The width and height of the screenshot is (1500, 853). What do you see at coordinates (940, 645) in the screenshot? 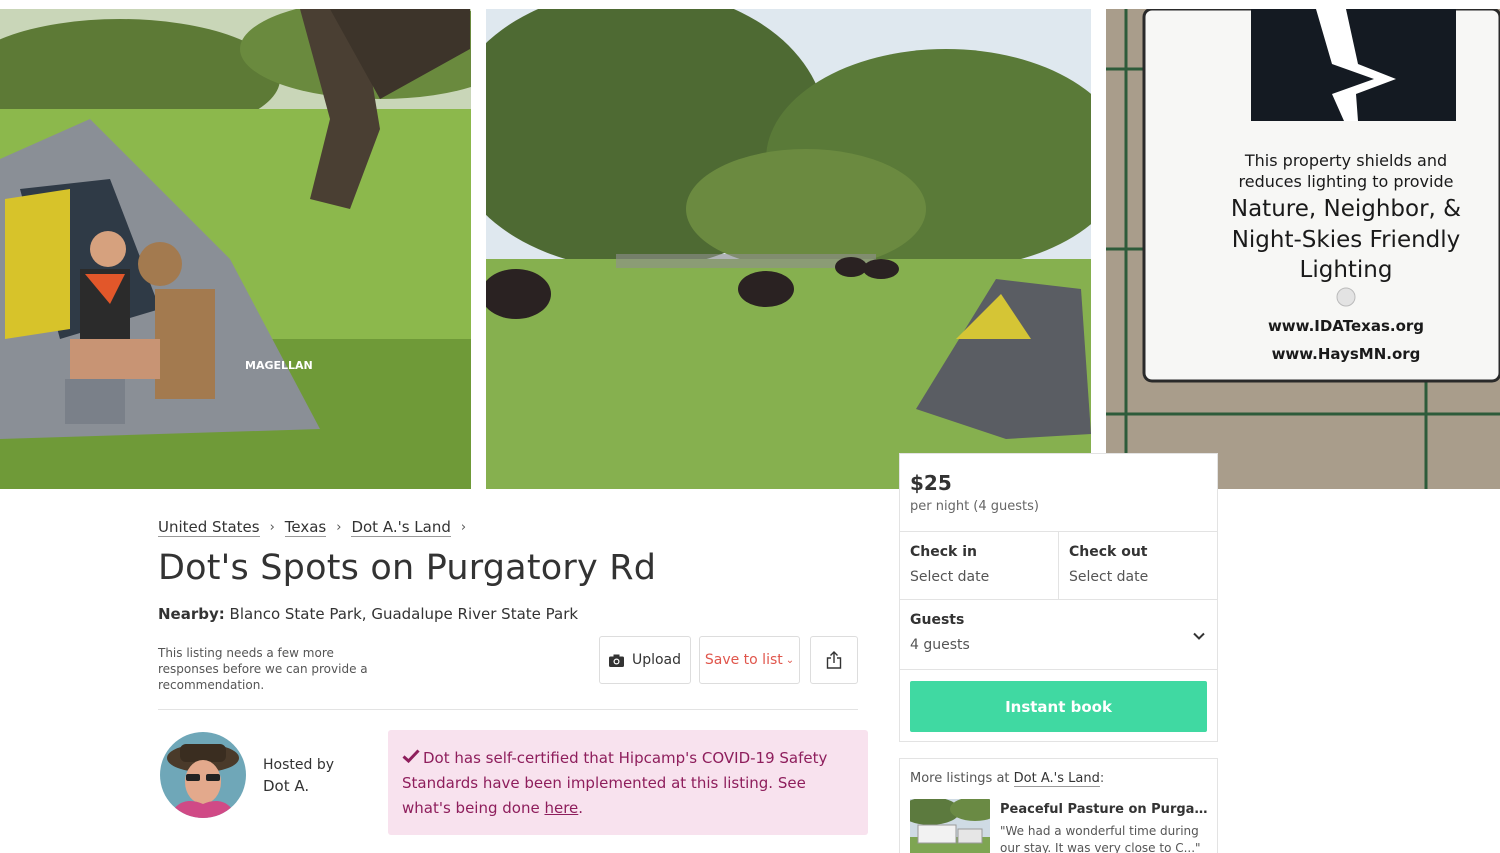
I see `guests-value: 4 guests` at bounding box center [940, 645].